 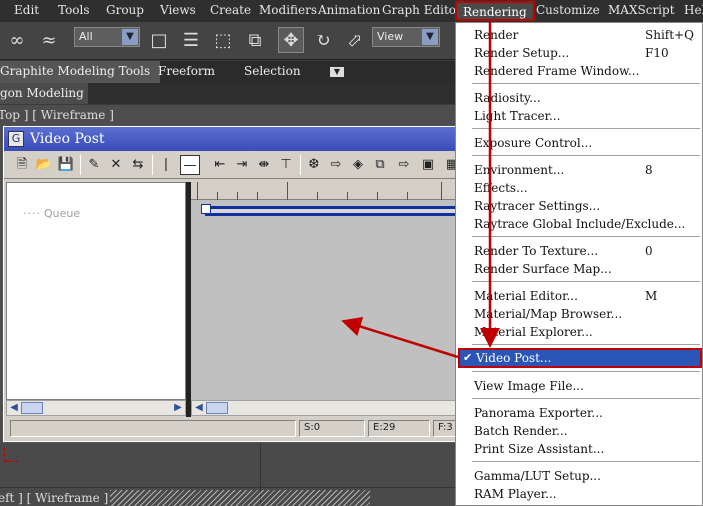 What do you see at coordinates (190, 165) in the screenshot?
I see `edit-range-bar-icon: —` at bounding box center [190, 165].